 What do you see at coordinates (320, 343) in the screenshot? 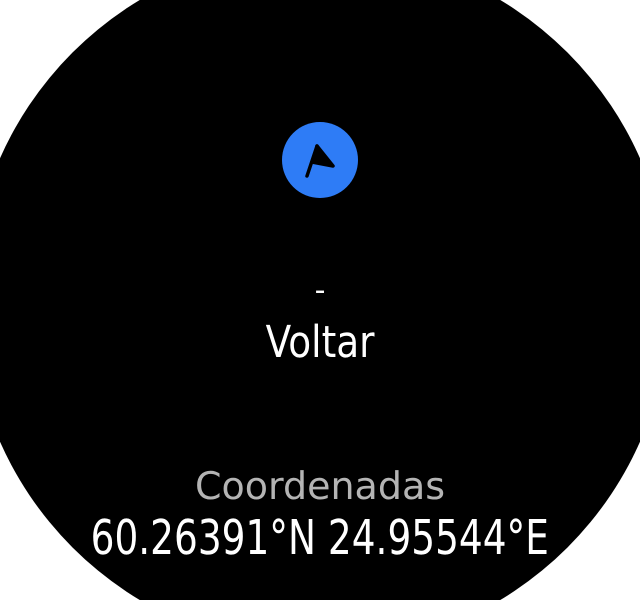
I see `screen-title: Voltar` at bounding box center [320, 343].